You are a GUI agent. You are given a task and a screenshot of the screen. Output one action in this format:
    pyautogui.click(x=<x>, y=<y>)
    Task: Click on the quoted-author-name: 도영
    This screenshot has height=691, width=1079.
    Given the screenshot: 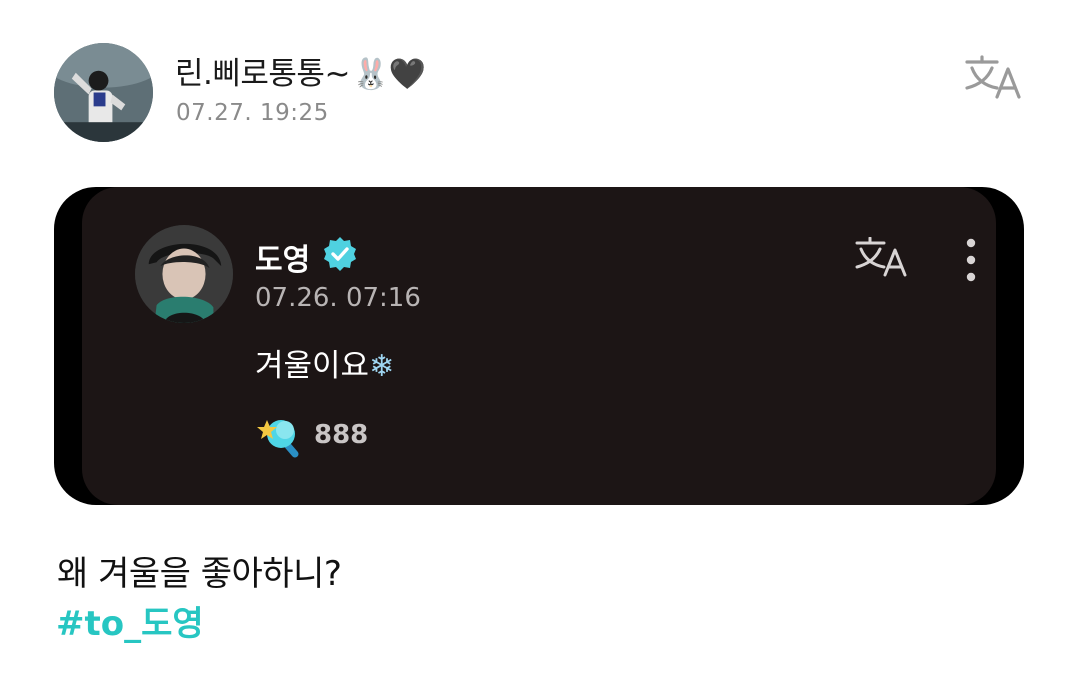 What is the action you would take?
    pyautogui.click(x=282, y=257)
    